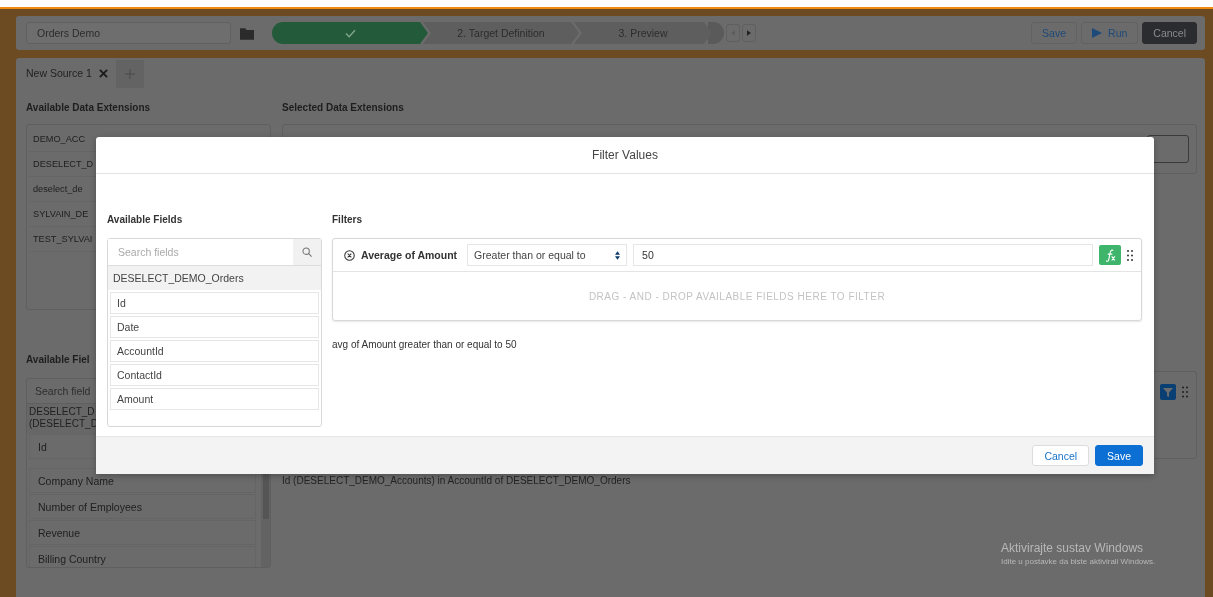 Image resolution: width=1213 pixels, height=597 pixels. What do you see at coordinates (142, 532) in the screenshot?
I see `list-item: Revenue` at bounding box center [142, 532].